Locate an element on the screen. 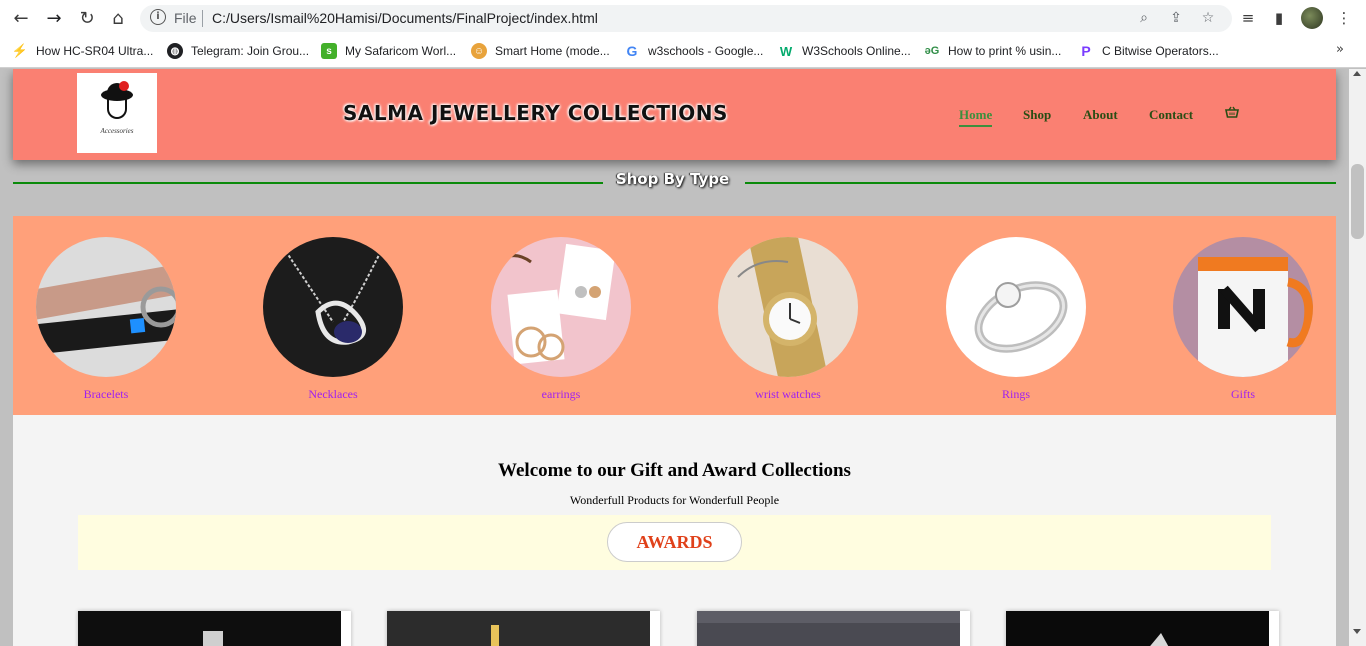 The height and width of the screenshot is (646, 1366). section-divider-right is located at coordinates (1040, 183).